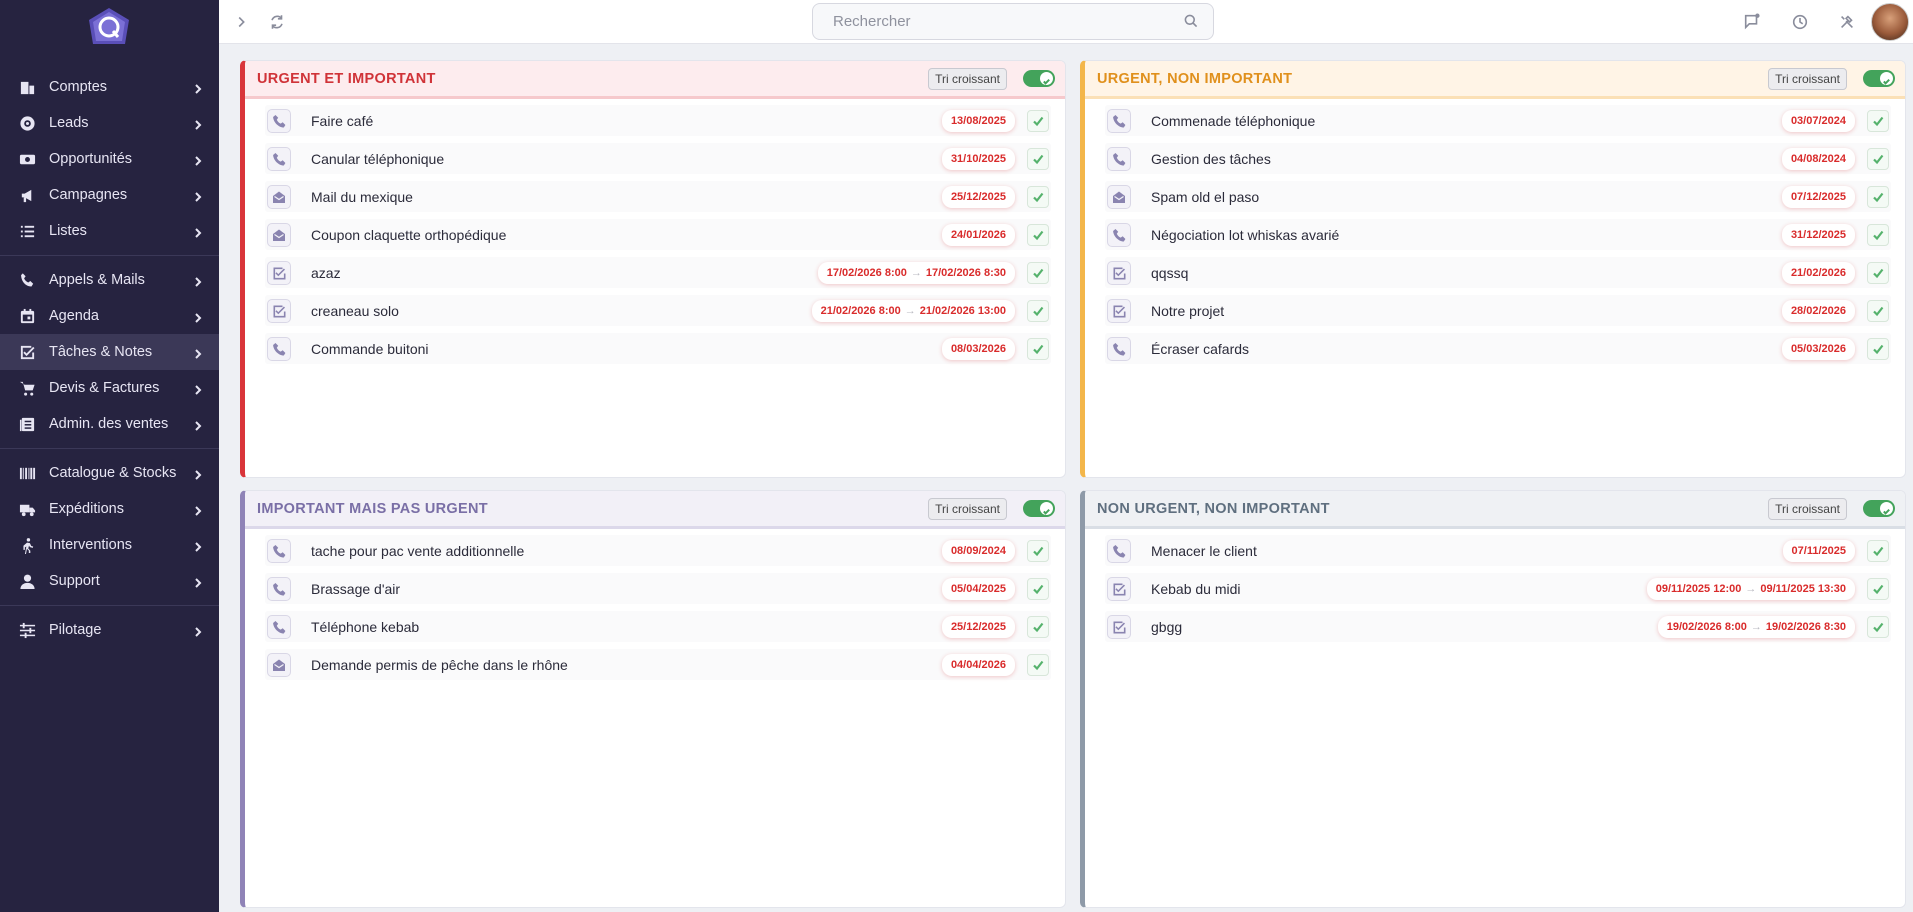 Image resolution: width=1913 pixels, height=912 pixels. I want to click on task-row: Menacer le client 07/11/2025, so click(1498, 550).